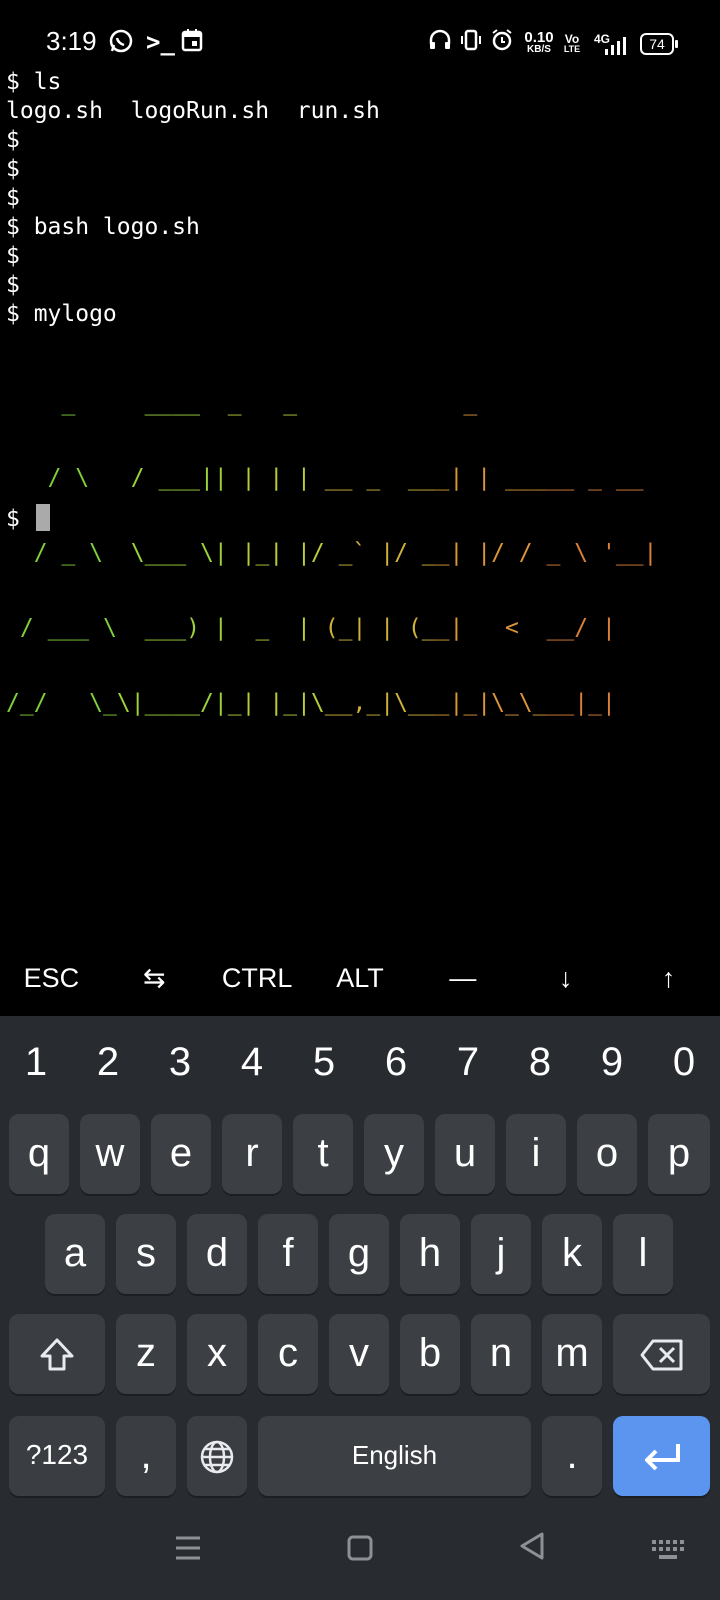 This screenshot has width=720, height=1600. I want to click on alt-key: ALT, so click(360, 978).